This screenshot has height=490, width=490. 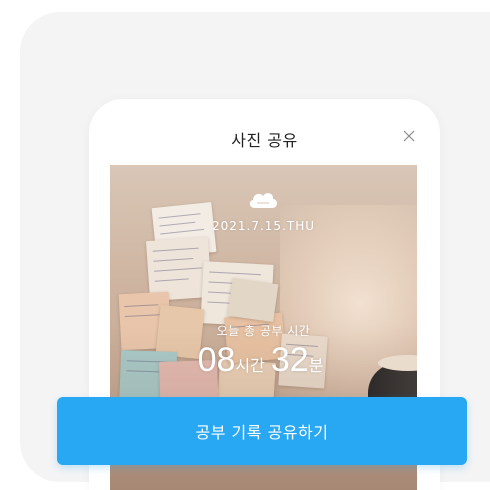 I want to click on sticky-note, so click(x=253, y=300).